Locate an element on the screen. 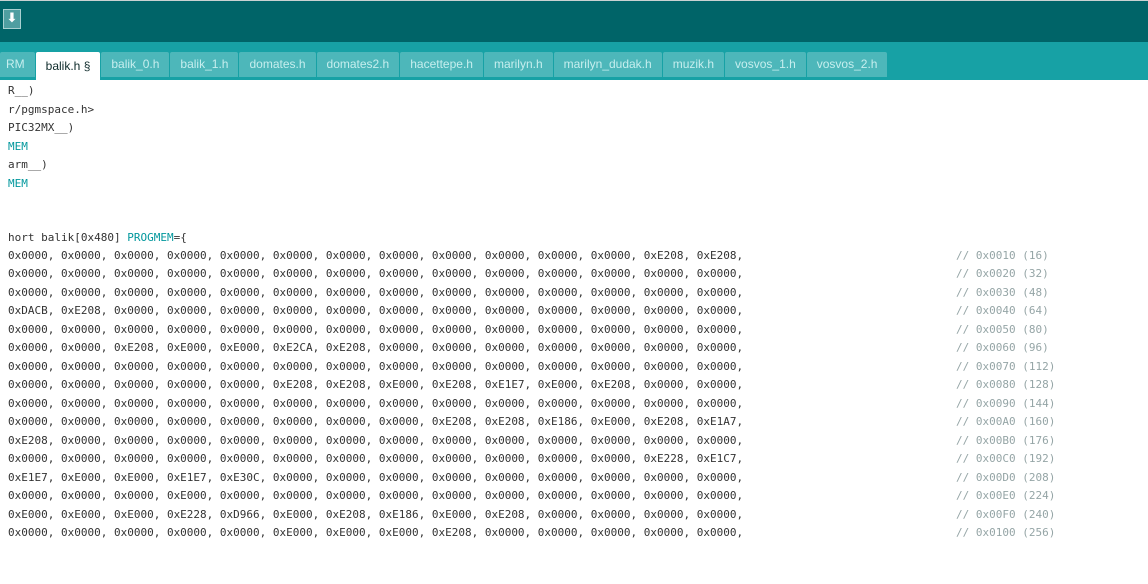 This screenshot has height=584, width=1148. code-line: r/pgmspace.h> is located at coordinates (51, 109).